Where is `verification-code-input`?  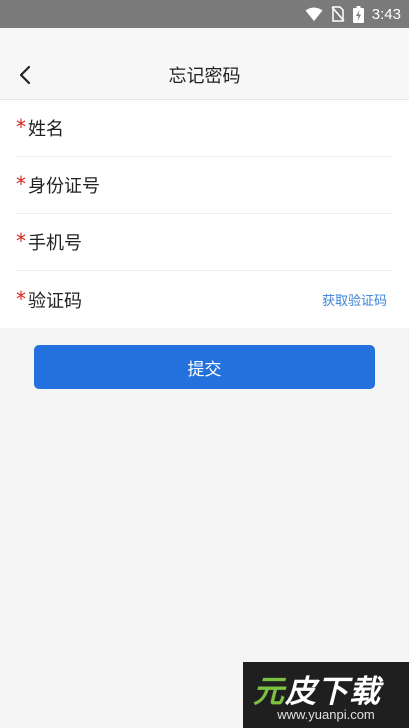 verification-code-input is located at coordinates (202, 299).